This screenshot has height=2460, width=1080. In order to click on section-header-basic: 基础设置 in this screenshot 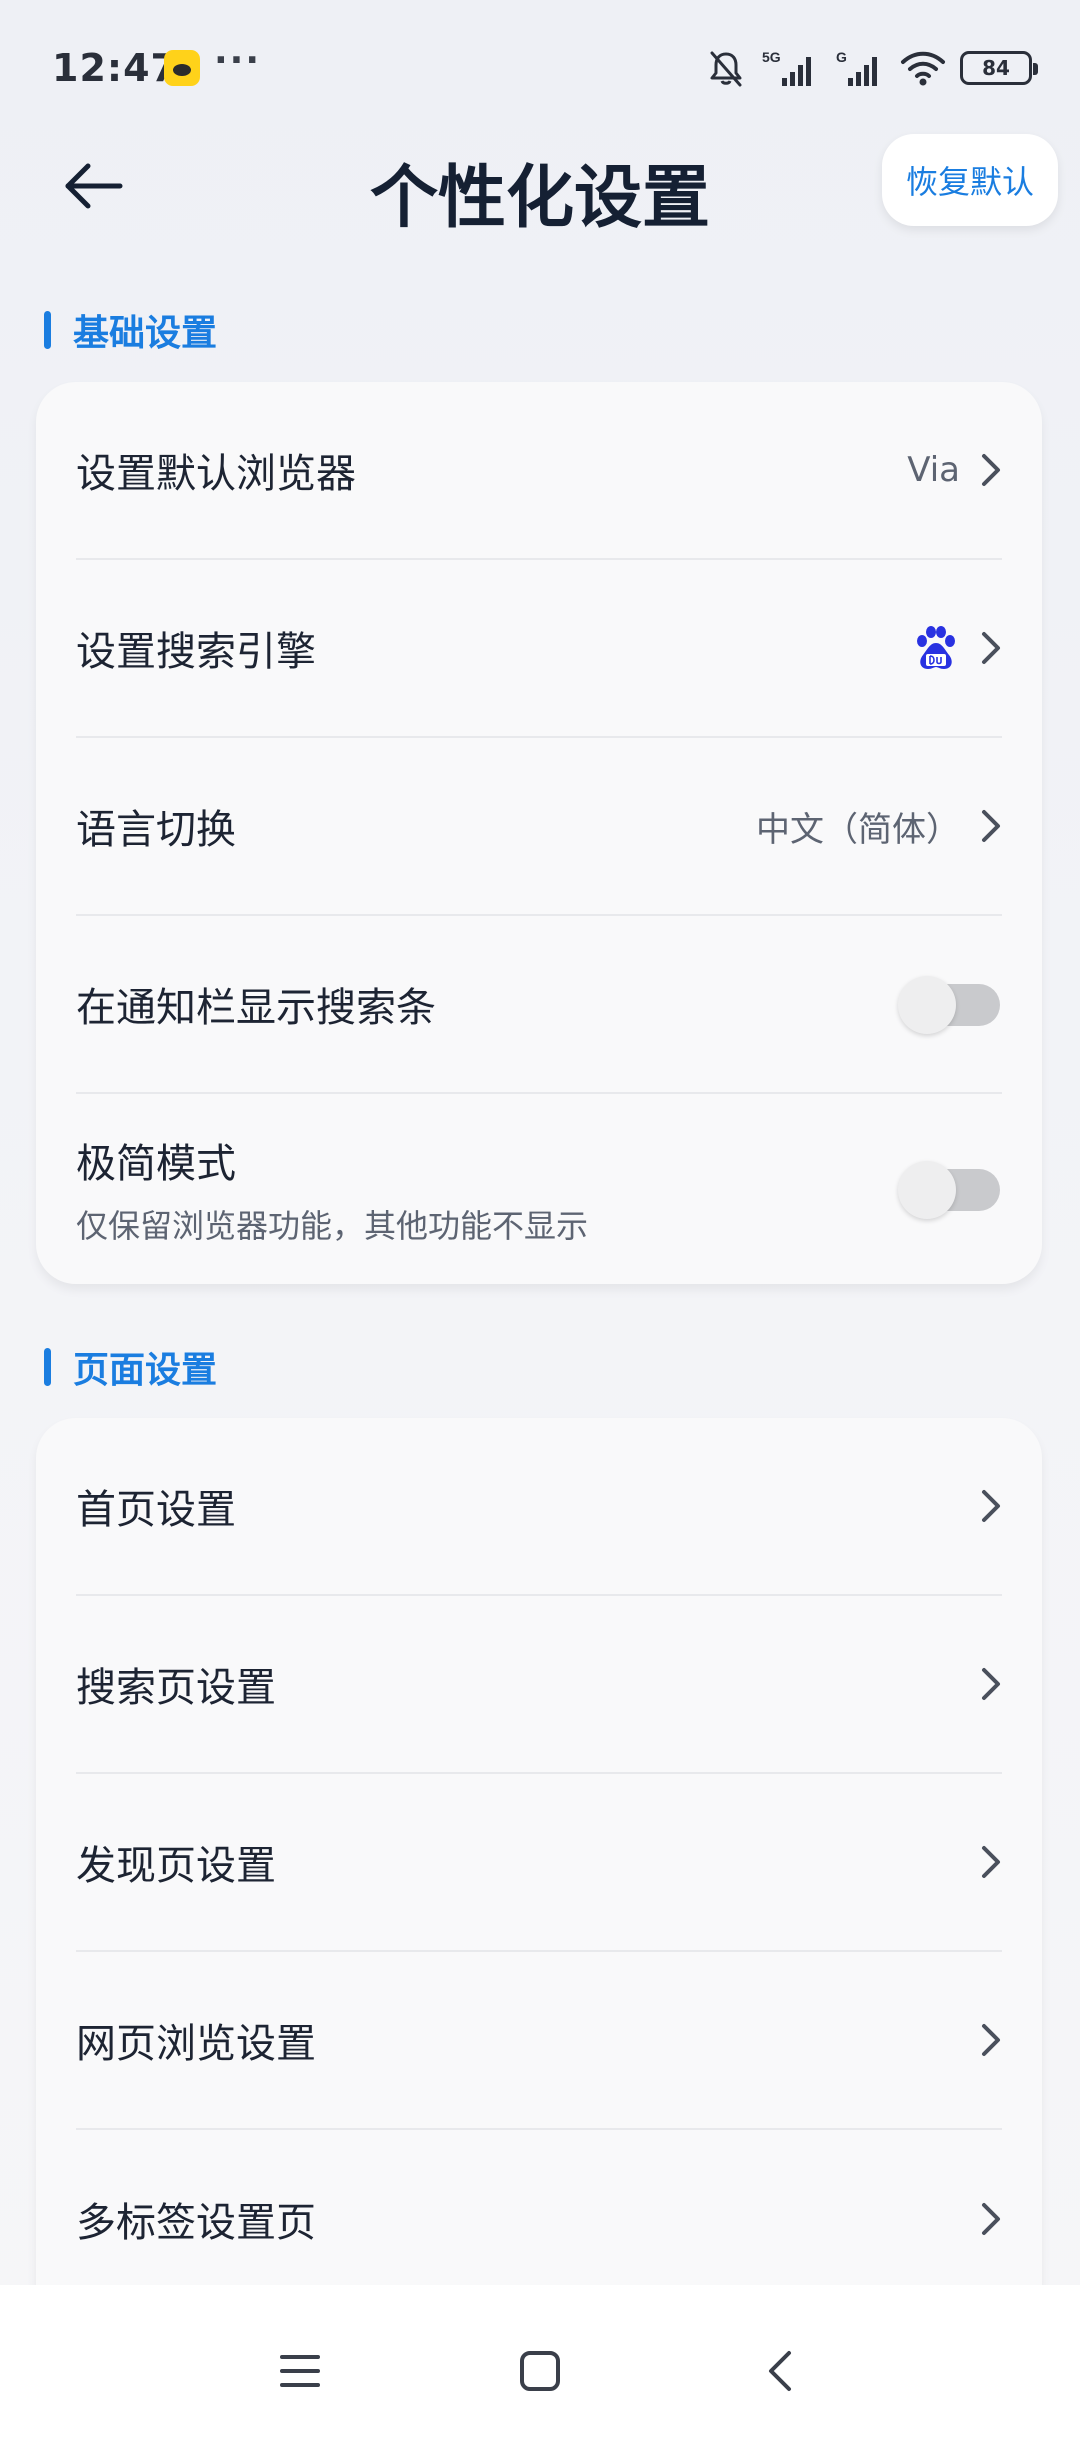, I will do `click(130, 331)`.